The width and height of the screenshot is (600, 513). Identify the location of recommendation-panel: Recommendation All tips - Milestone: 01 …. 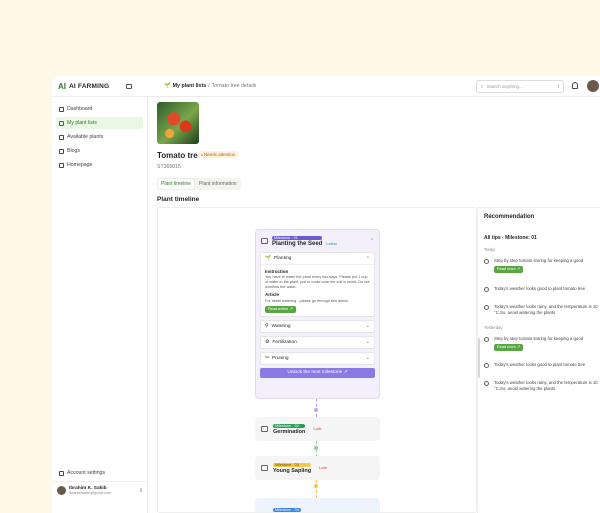
(538, 360).